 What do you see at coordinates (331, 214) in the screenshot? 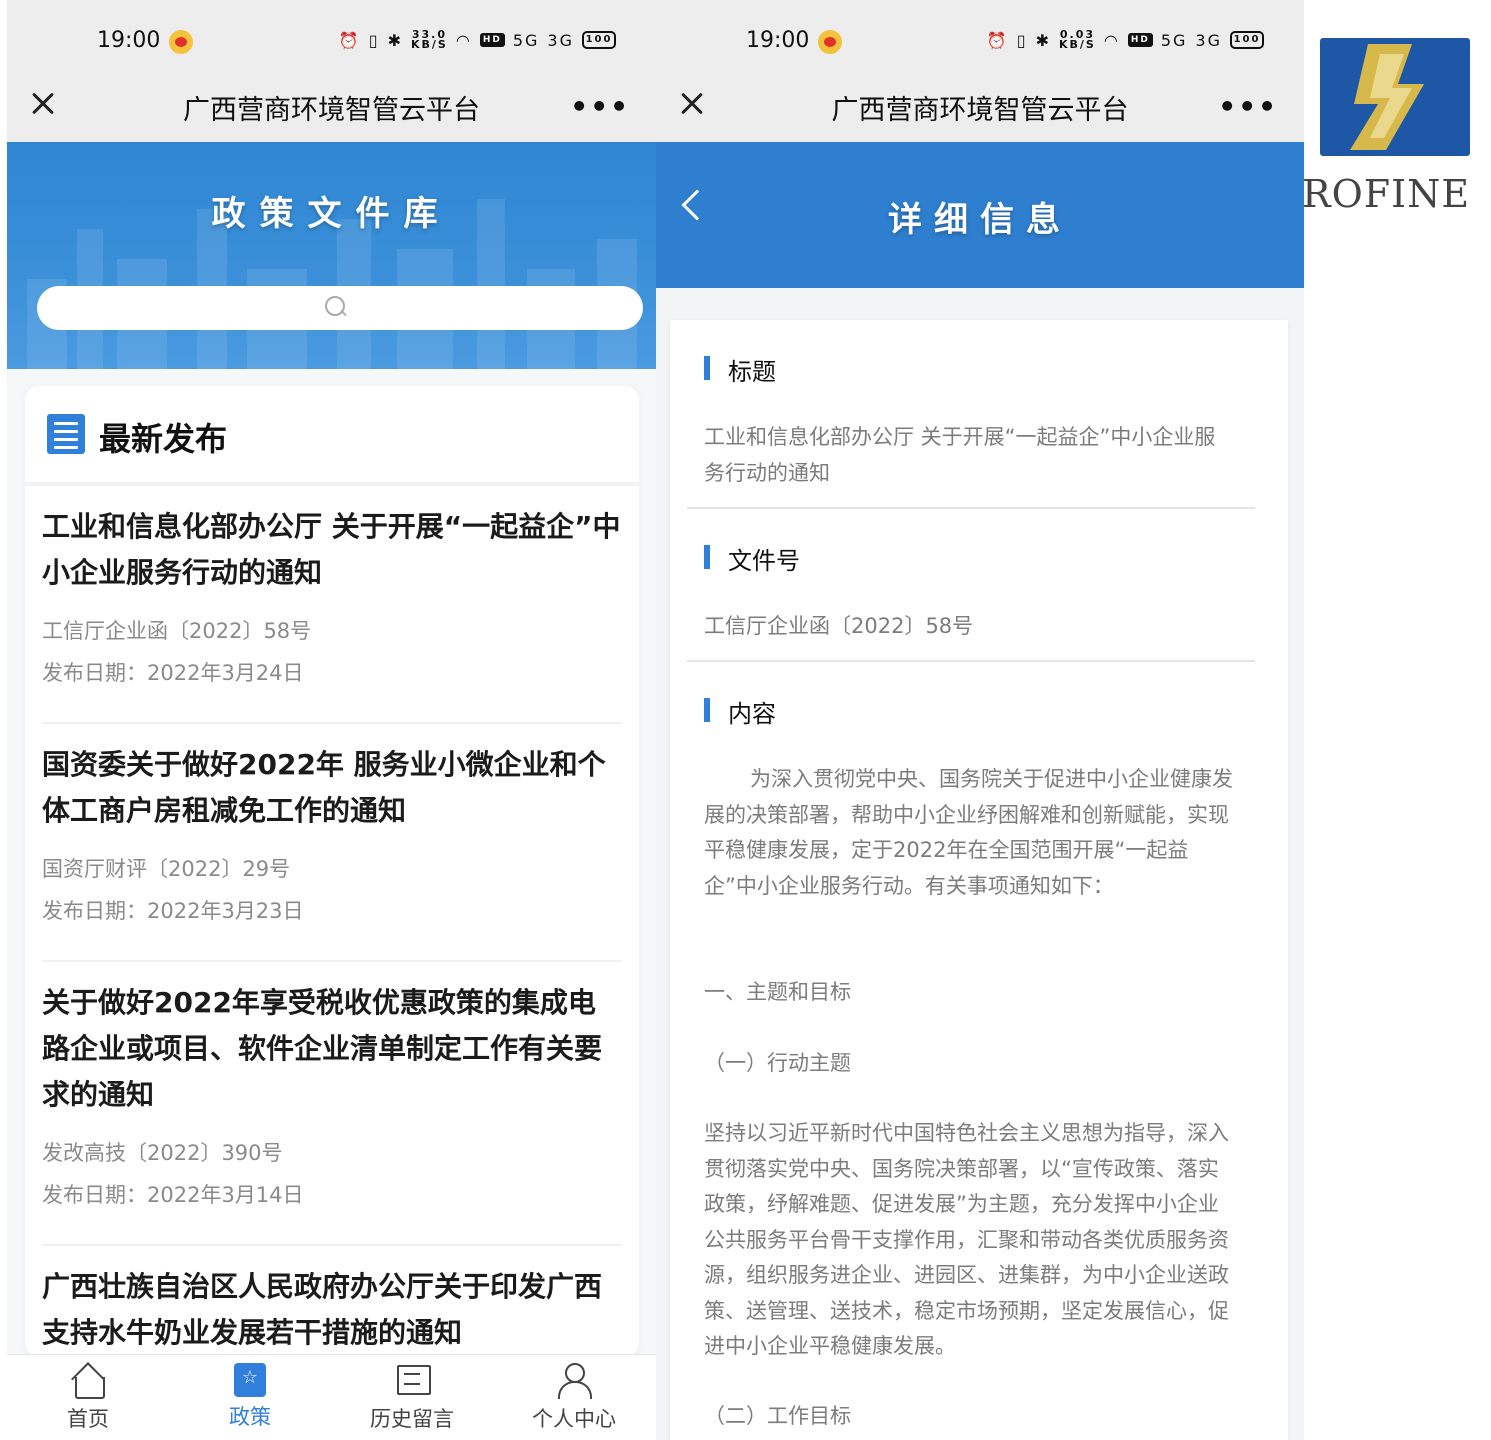
I see `page-title: 政策文件库` at bounding box center [331, 214].